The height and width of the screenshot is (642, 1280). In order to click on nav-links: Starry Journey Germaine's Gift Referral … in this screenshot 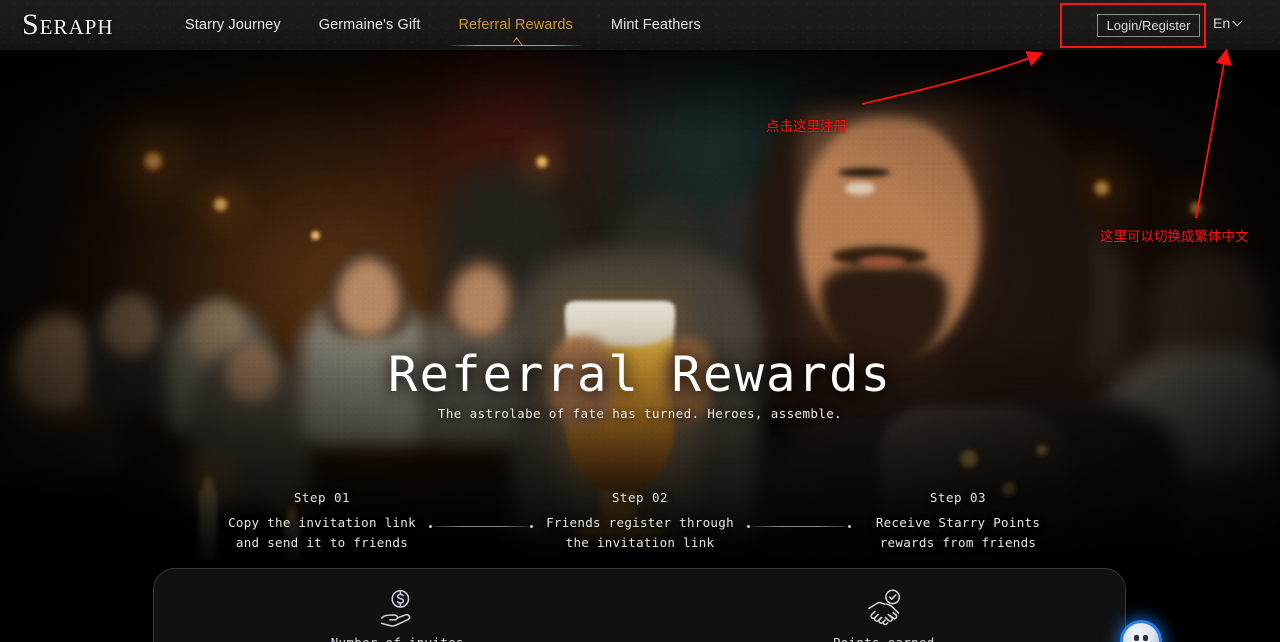, I will do `click(443, 25)`.